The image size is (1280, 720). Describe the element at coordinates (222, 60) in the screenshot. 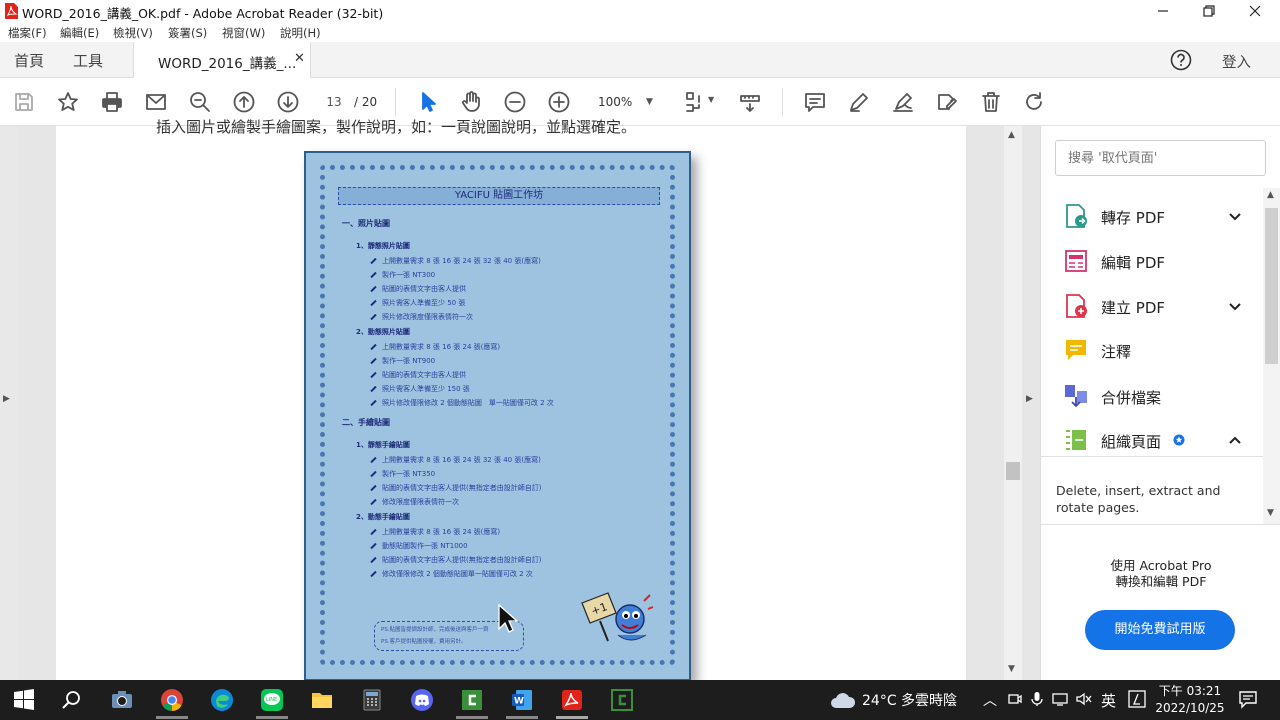

I see `tab-document: WORD_2016_講義_... ✕` at that location.